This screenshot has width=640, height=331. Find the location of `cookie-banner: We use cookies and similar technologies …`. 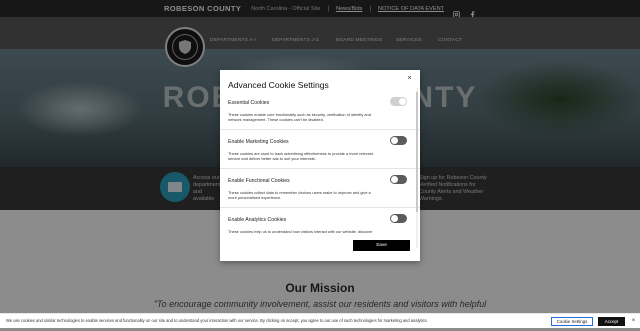

cookie-banner: We use cookies and similar technologies … is located at coordinates (320, 320).